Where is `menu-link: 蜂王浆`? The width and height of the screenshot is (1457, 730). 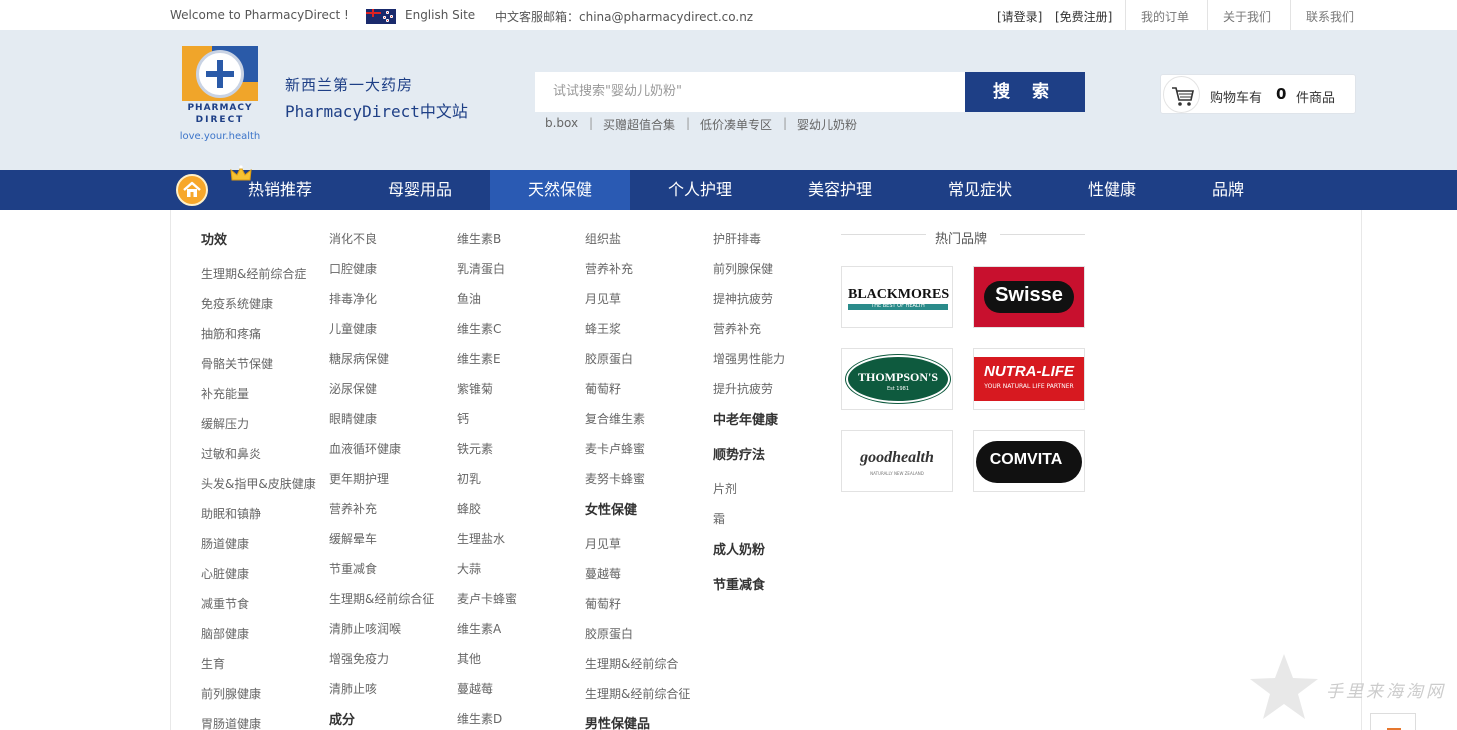 menu-link: 蜂王浆 is located at coordinates (603, 328).